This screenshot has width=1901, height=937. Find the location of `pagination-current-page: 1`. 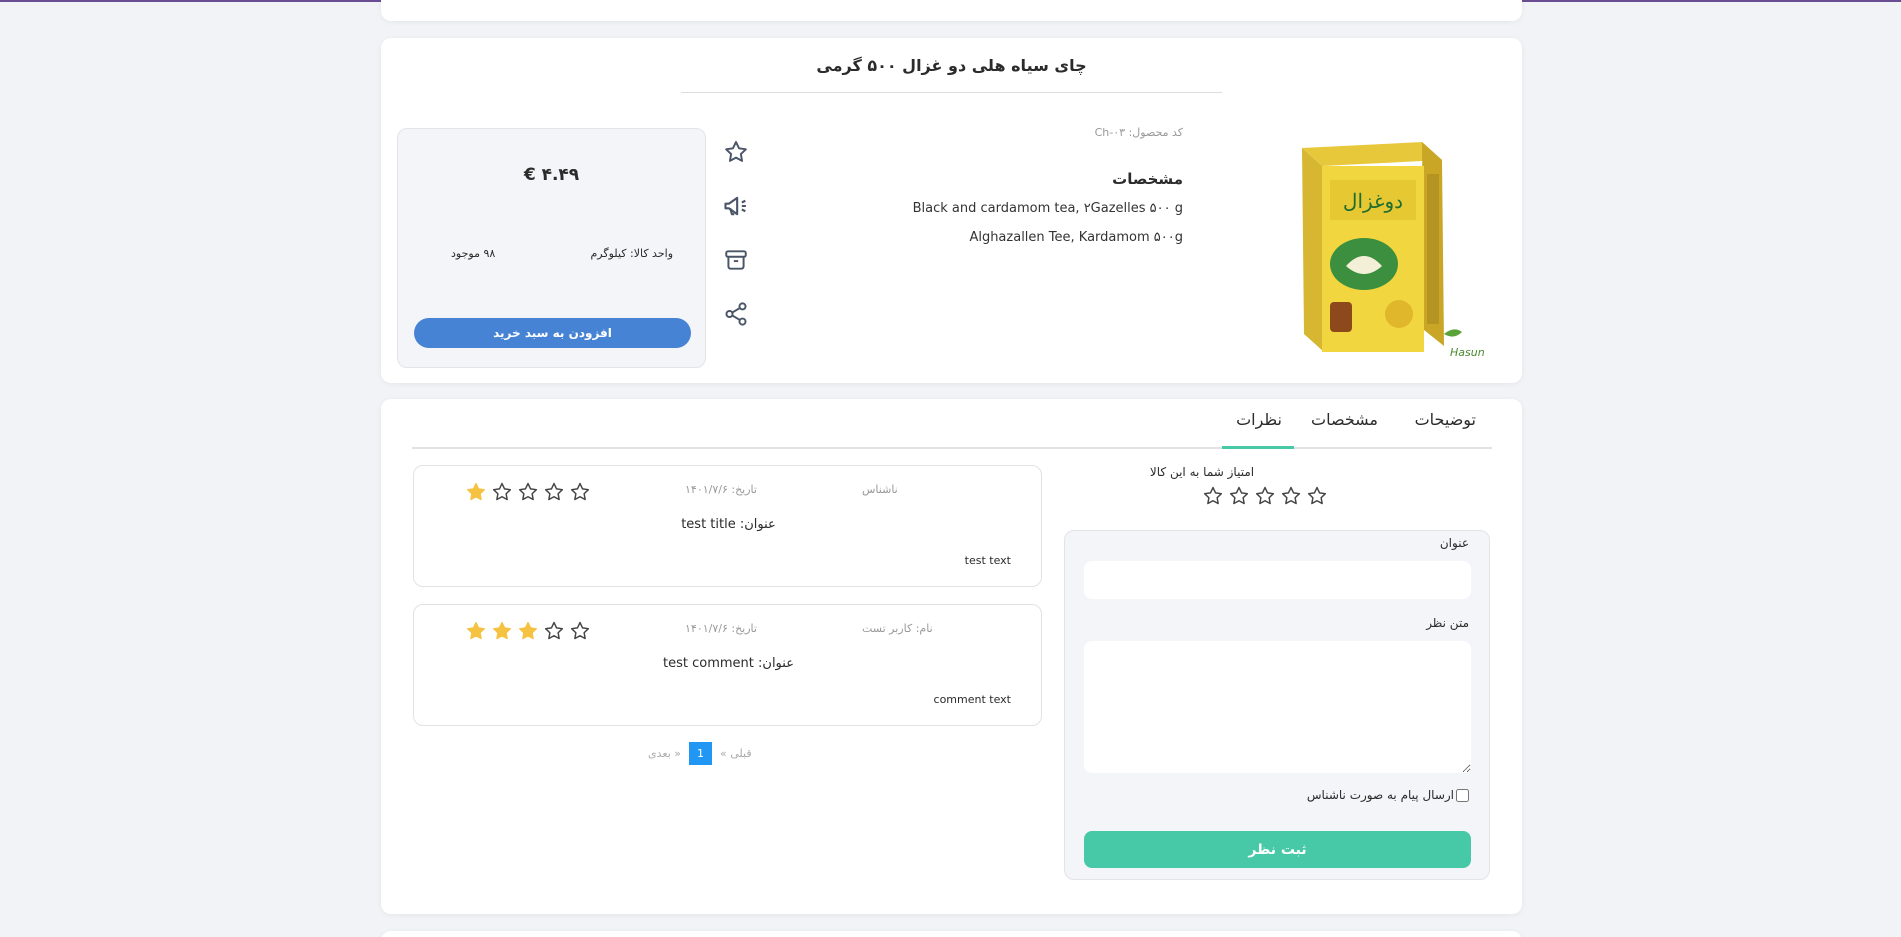

pagination-current-page: 1 is located at coordinates (700, 753).